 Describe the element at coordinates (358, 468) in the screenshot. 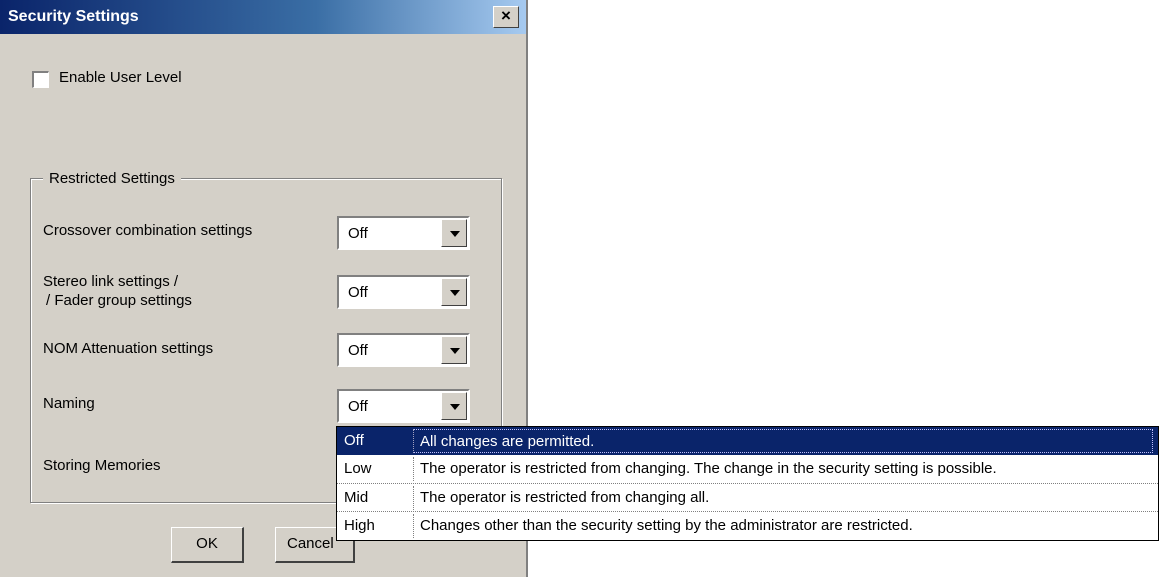

I see `option-level: Low` at that location.